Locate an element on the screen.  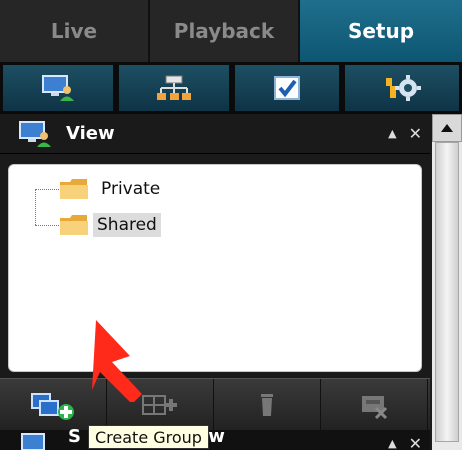
tree-item-shared: Shared is located at coordinates (110, 225).